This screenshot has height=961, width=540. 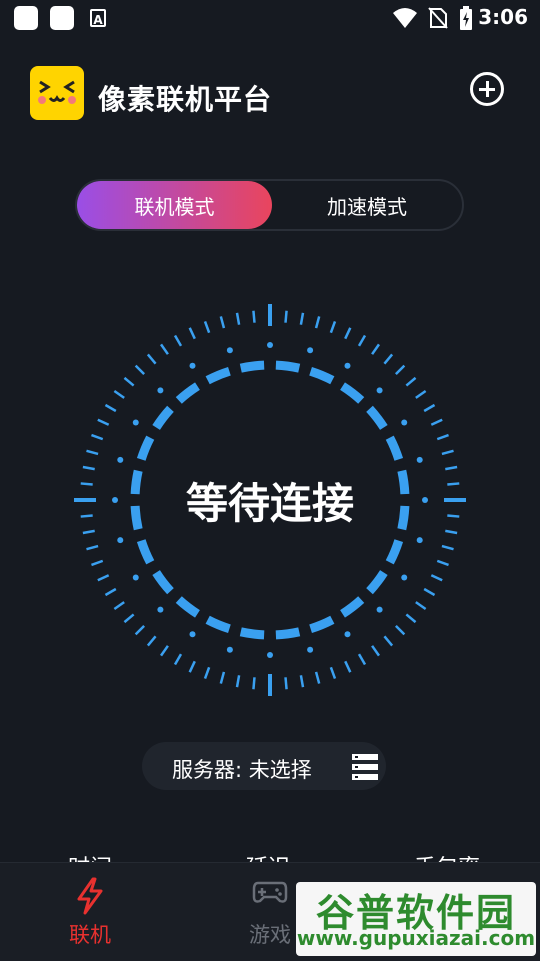 What do you see at coordinates (269, 503) in the screenshot?
I see `connection-status: 等待连接` at bounding box center [269, 503].